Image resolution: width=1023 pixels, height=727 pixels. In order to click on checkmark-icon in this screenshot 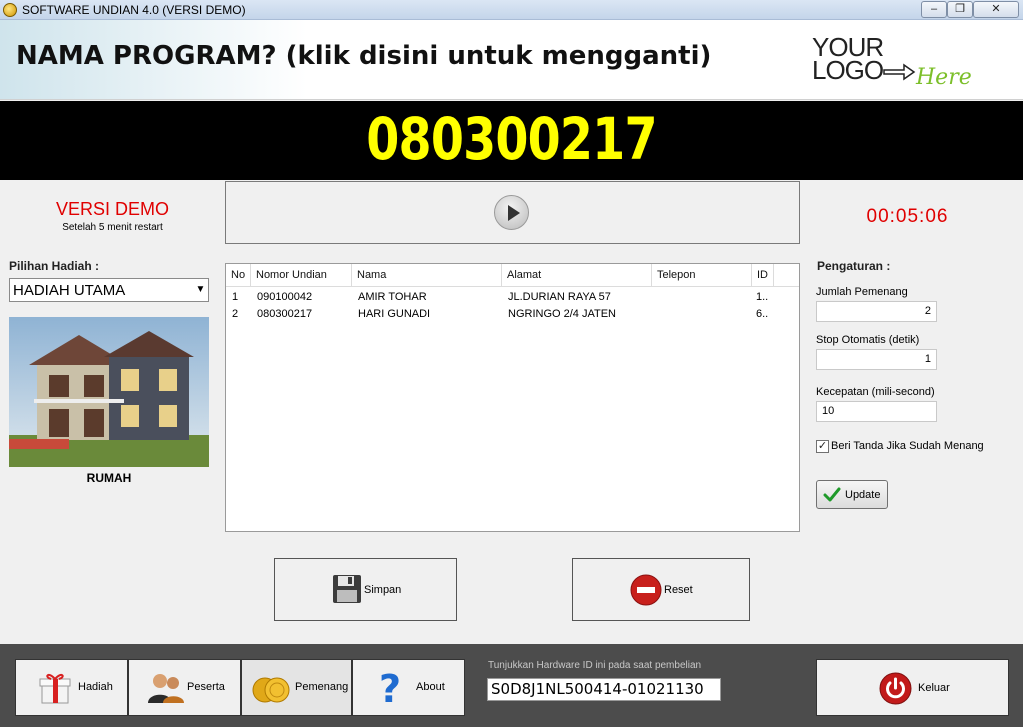, I will do `click(832, 494)`.